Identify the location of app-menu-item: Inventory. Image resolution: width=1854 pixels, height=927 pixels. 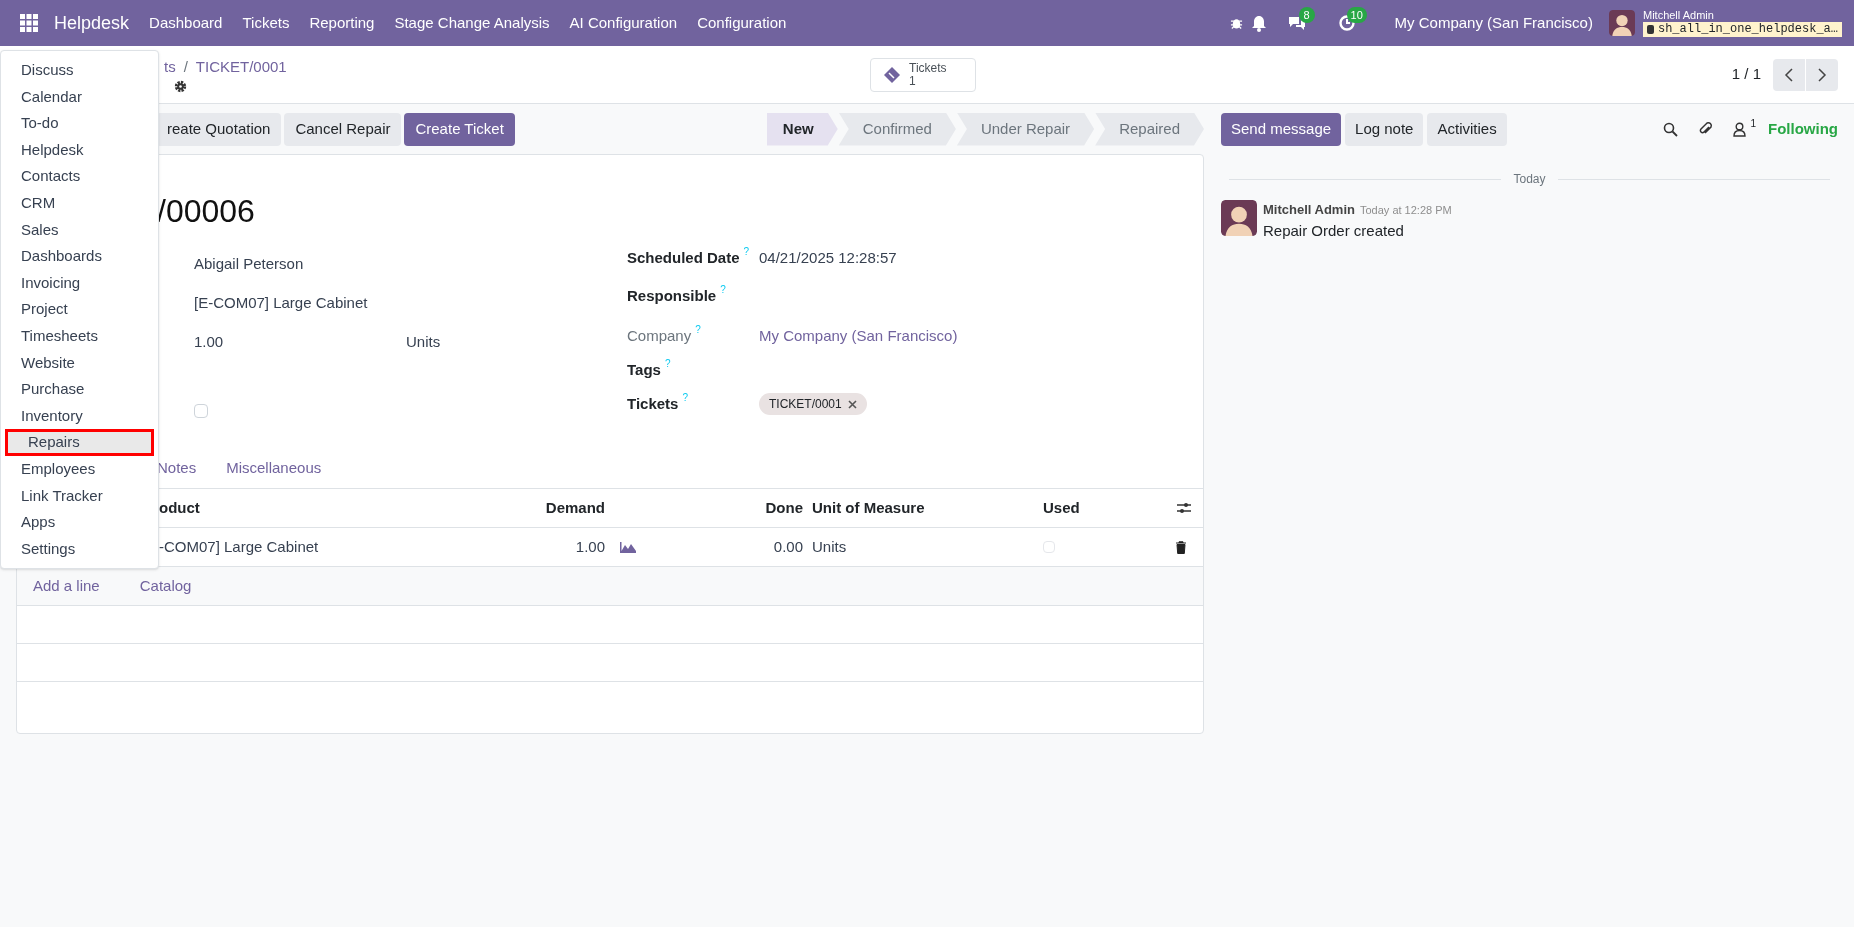
(79, 416).